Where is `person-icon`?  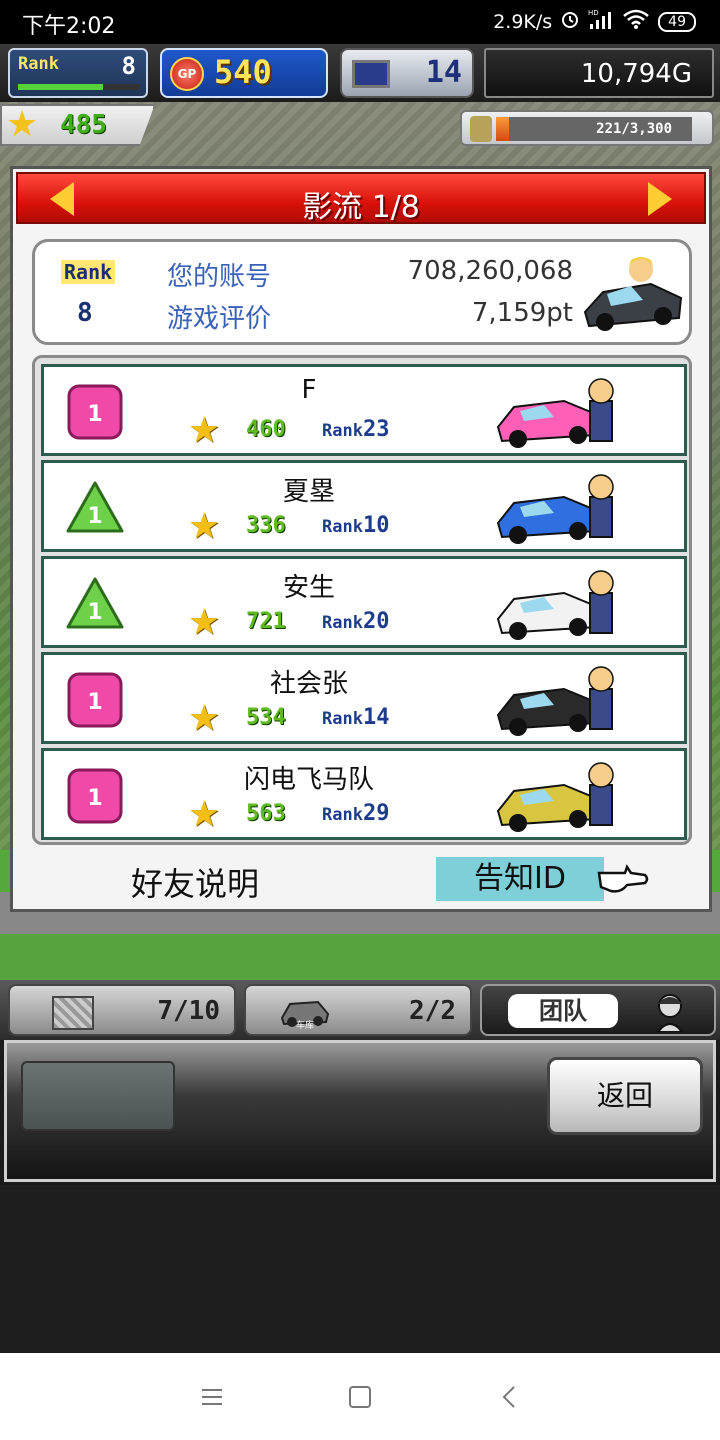 person-icon is located at coordinates (670, 1013).